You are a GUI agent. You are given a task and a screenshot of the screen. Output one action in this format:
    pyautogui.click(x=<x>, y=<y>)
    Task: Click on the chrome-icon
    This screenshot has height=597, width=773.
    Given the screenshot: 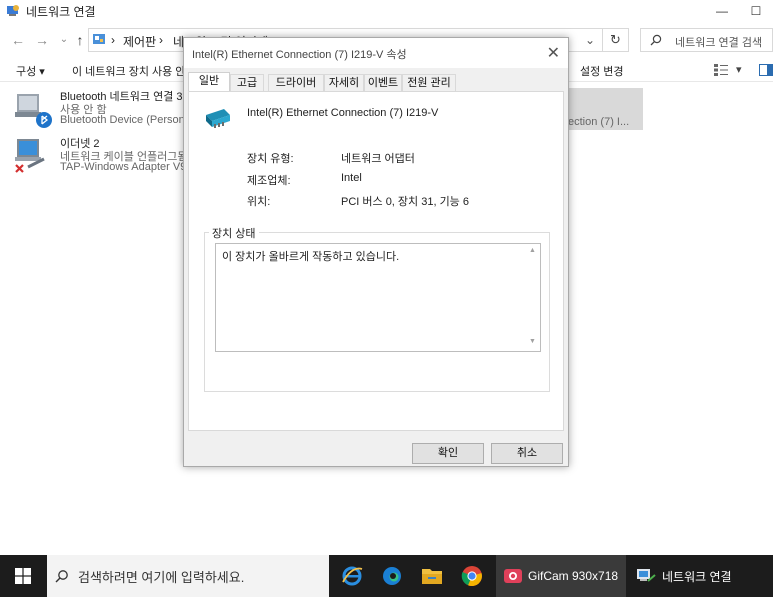 What is the action you would take?
    pyautogui.click(x=472, y=576)
    